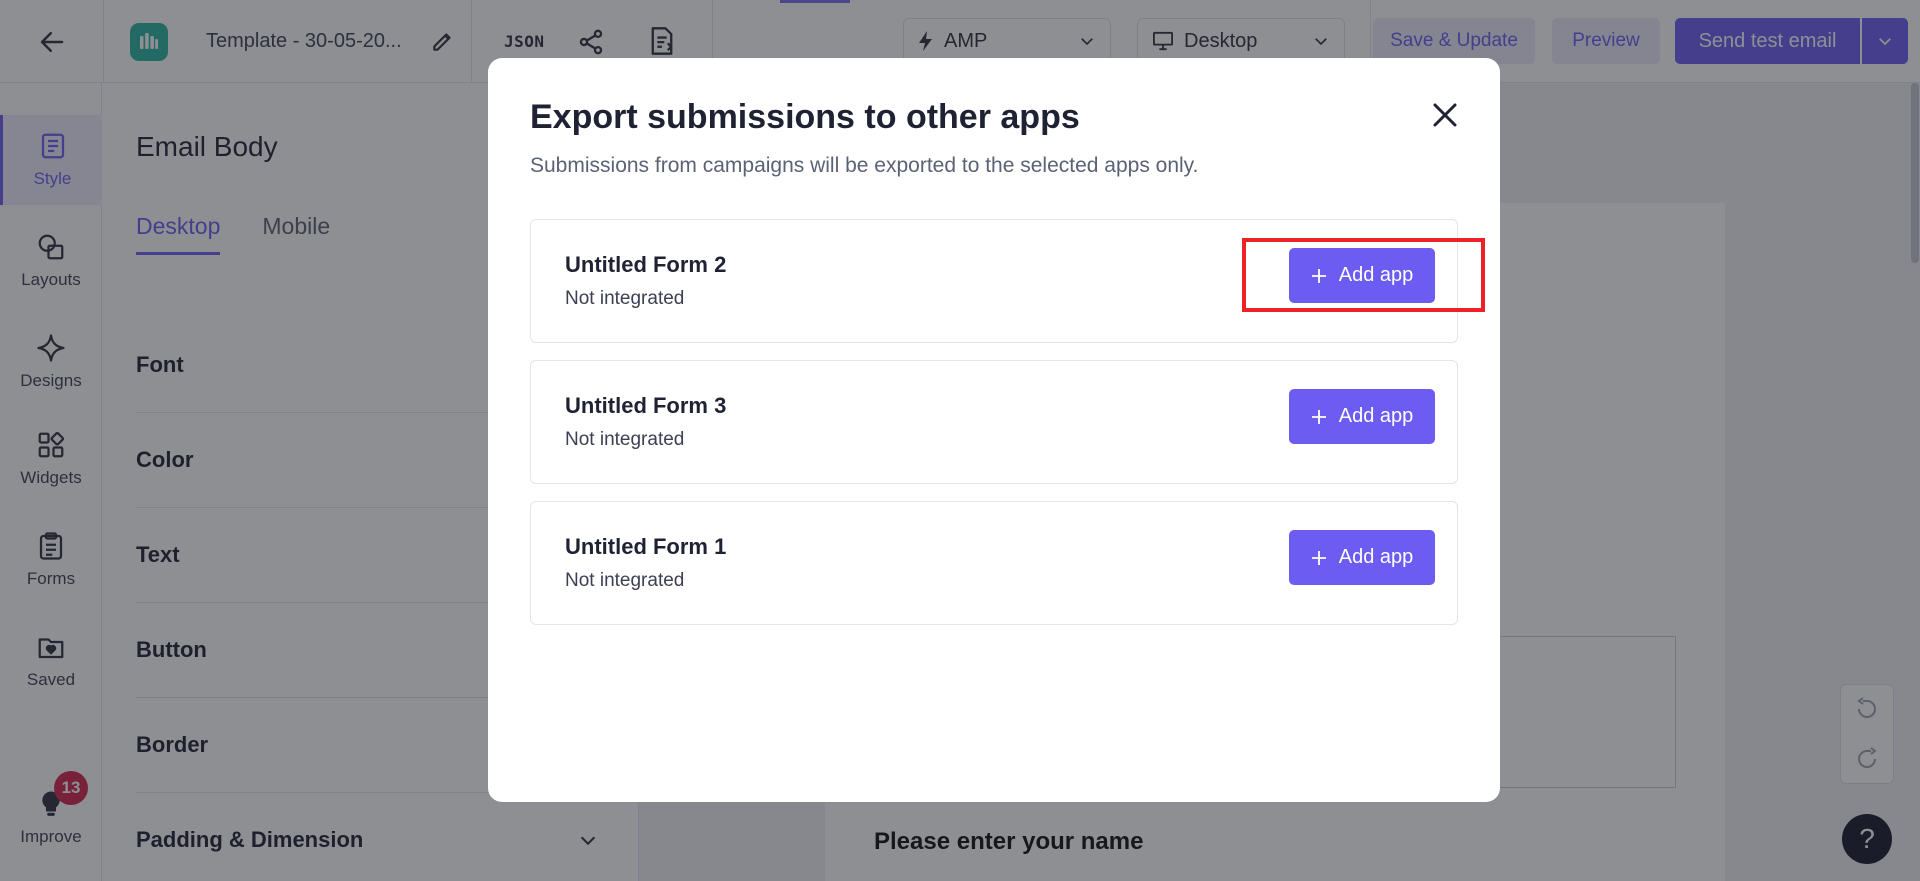 This screenshot has height=881, width=1920. I want to click on close-icon, so click(1445, 115).